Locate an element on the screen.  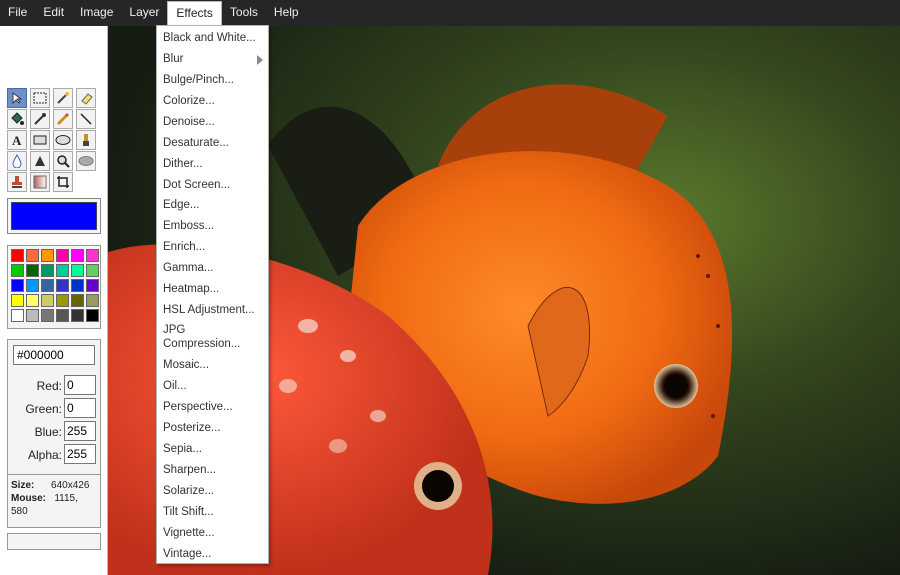
brush-tool is located at coordinates (86, 140).